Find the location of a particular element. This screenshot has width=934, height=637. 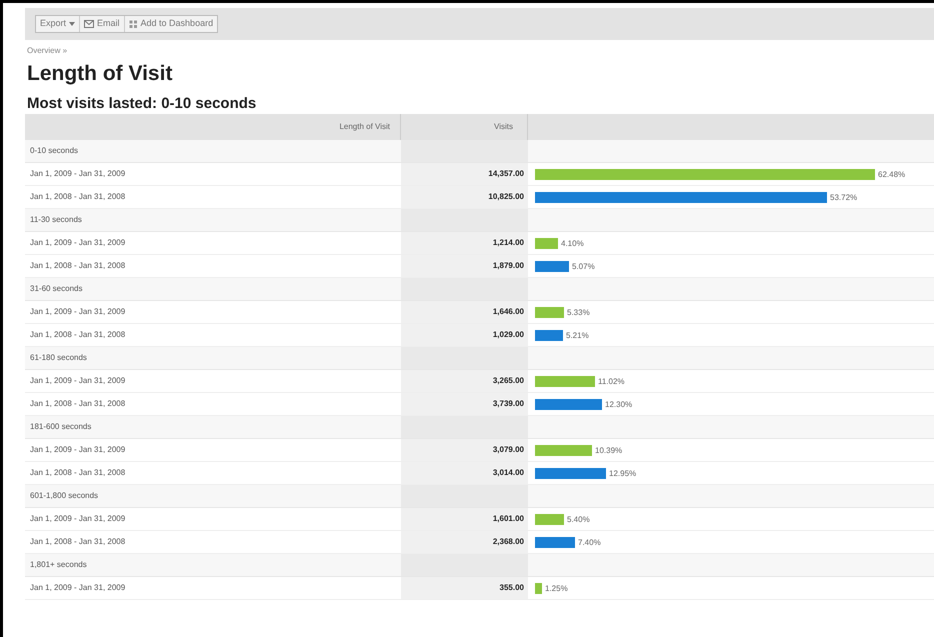

toolbar-button: Export is located at coordinates (58, 24).